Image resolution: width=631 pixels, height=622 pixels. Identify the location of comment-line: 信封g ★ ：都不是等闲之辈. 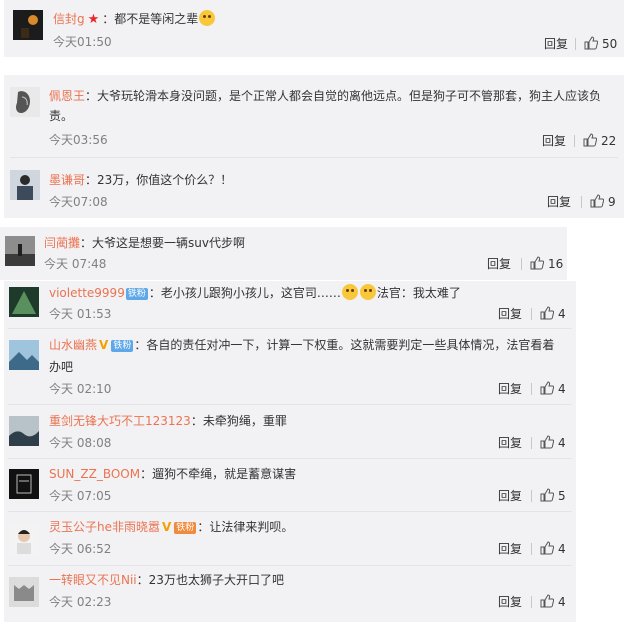
(134, 19).